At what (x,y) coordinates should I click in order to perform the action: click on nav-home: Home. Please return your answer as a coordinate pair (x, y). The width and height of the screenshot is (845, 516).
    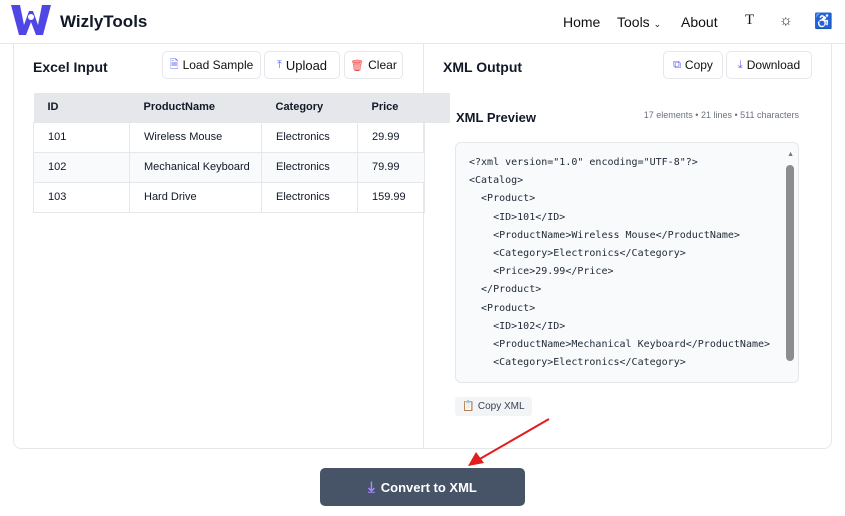
    Looking at the image, I should click on (581, 22).